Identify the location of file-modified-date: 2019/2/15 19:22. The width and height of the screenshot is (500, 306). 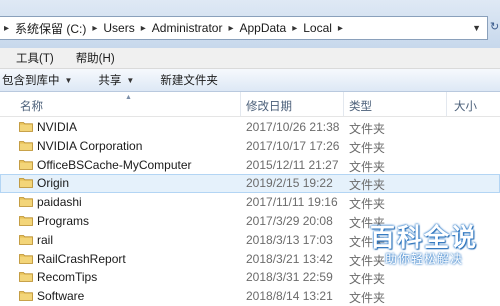
(289, 183).